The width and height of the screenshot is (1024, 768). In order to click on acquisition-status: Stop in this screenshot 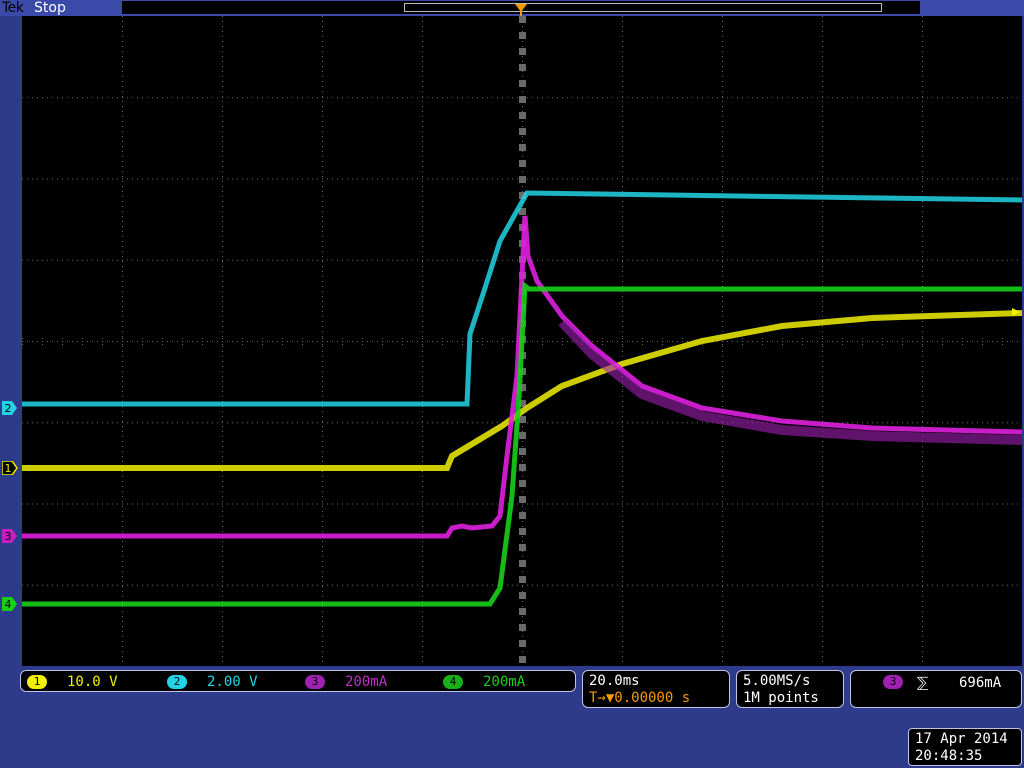, I will do `click(50, 8)`.